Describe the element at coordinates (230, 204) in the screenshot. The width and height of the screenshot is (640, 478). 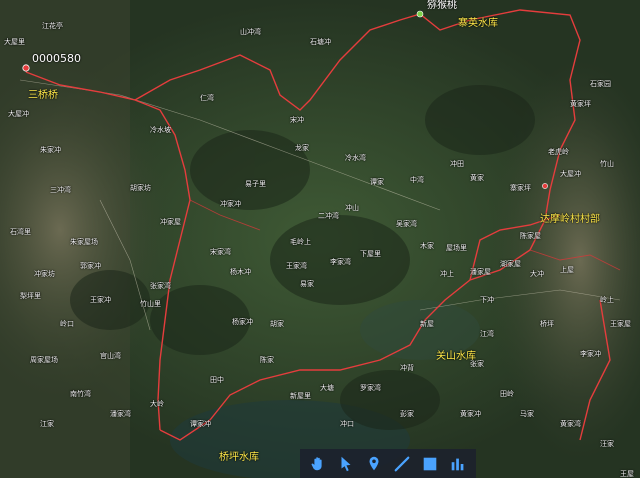
I see `place-label: 冲家冲` at that location.